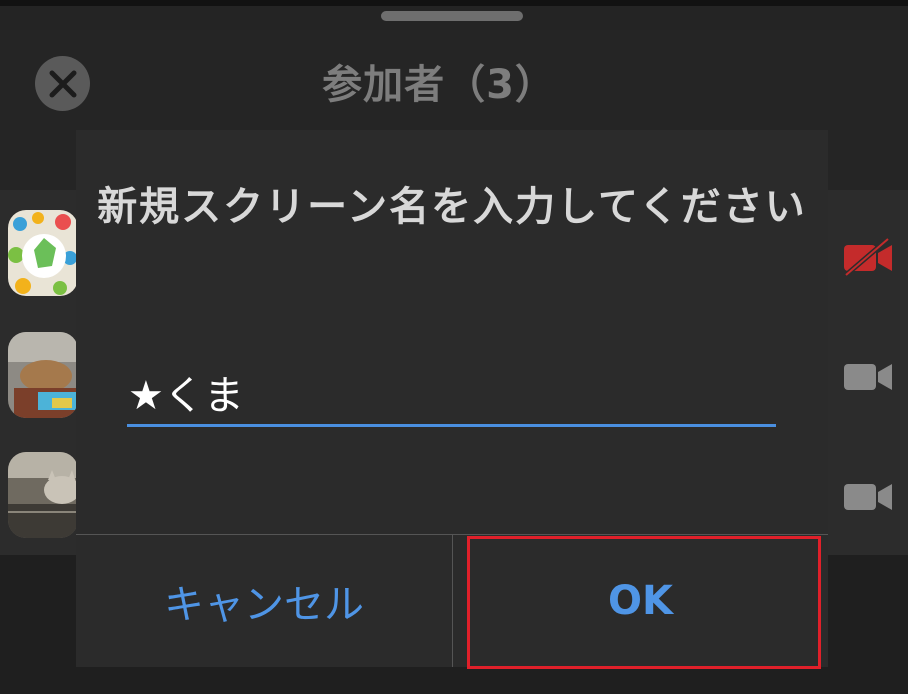 Image resolution: width=908 pixels, height=694 pixels. I want to click on dialog-message: 新規スクリーン名を入力してください, so click(452, 207).